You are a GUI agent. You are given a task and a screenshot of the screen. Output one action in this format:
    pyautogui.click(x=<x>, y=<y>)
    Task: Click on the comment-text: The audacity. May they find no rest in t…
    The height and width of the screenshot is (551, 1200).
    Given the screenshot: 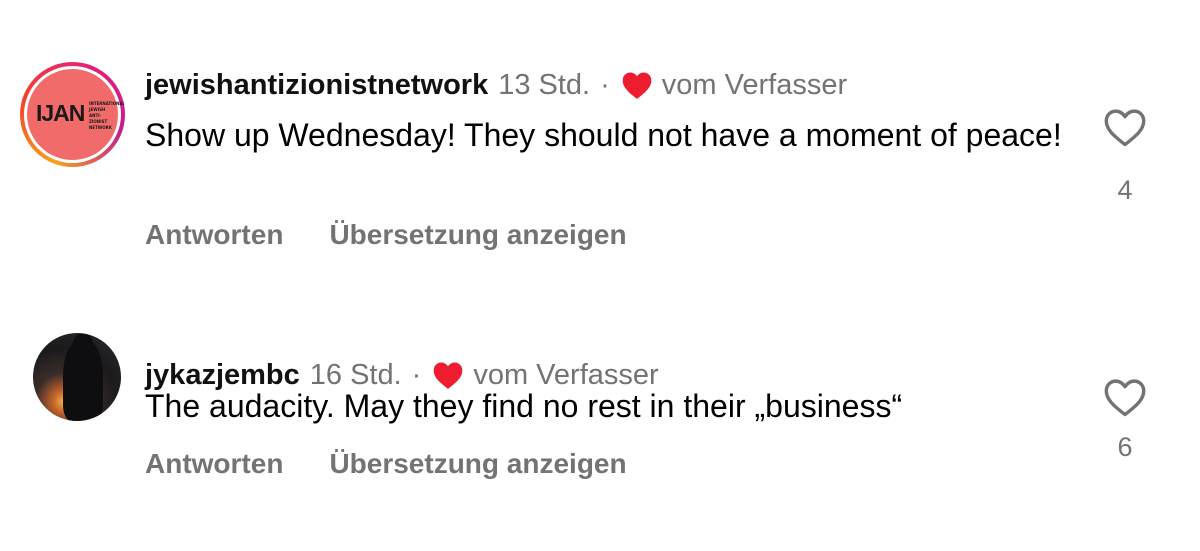 What is the action you would take?
    pyautogui.click(x=524, y=406)
    